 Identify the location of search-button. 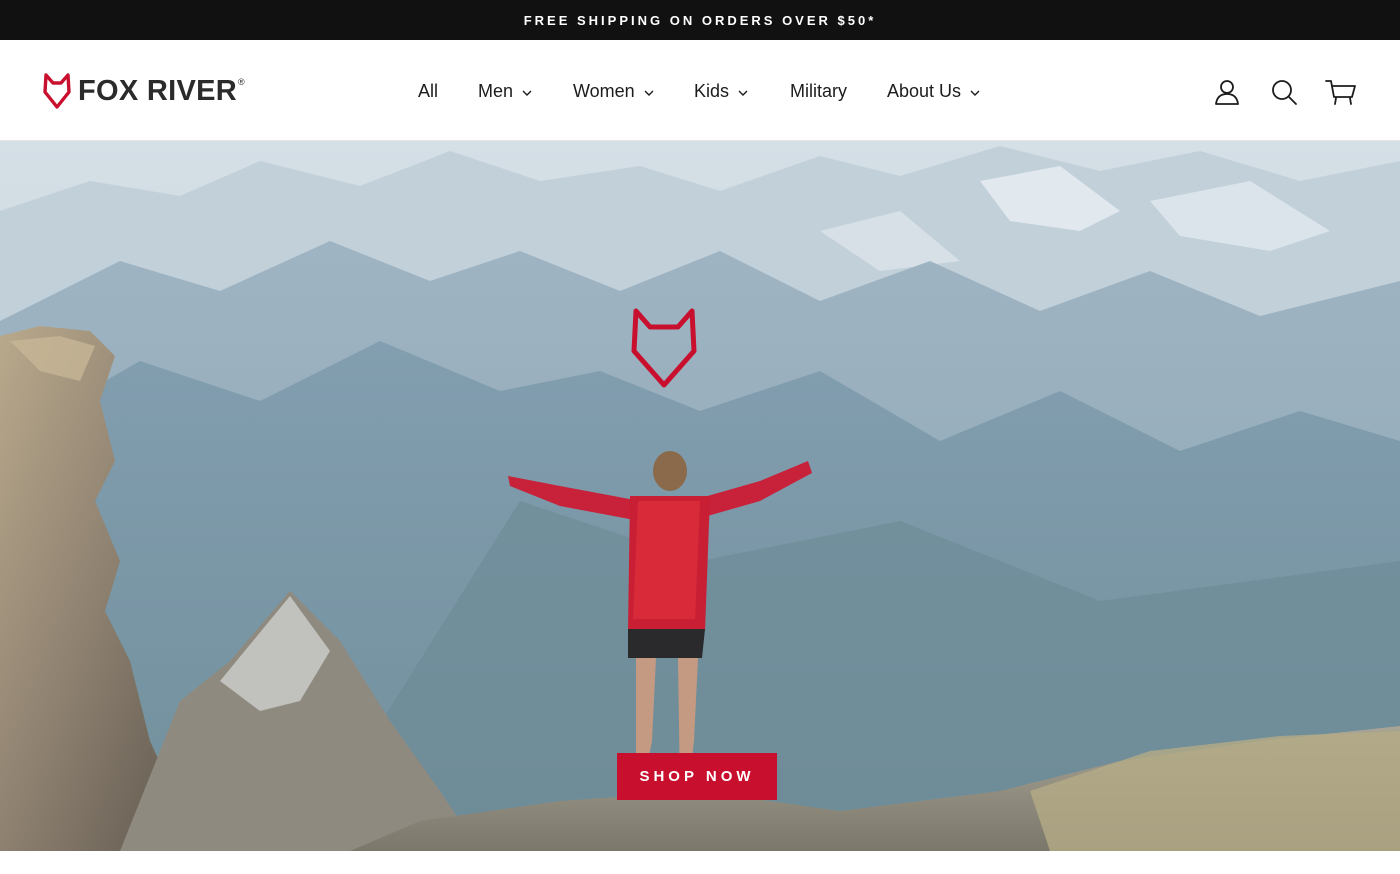
(1284, 92).